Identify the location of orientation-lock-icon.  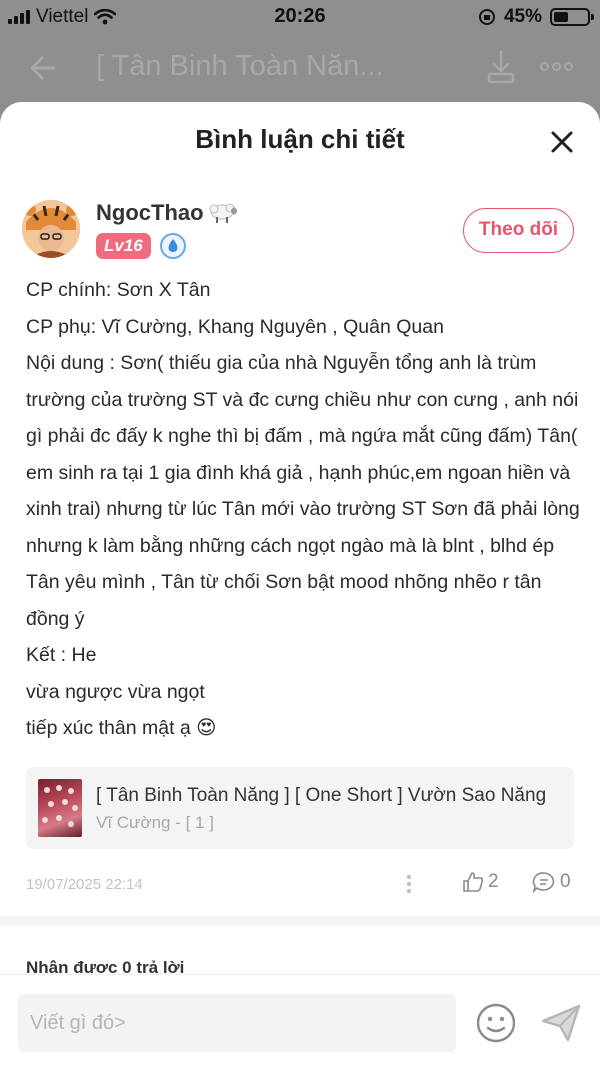
(486, 17).